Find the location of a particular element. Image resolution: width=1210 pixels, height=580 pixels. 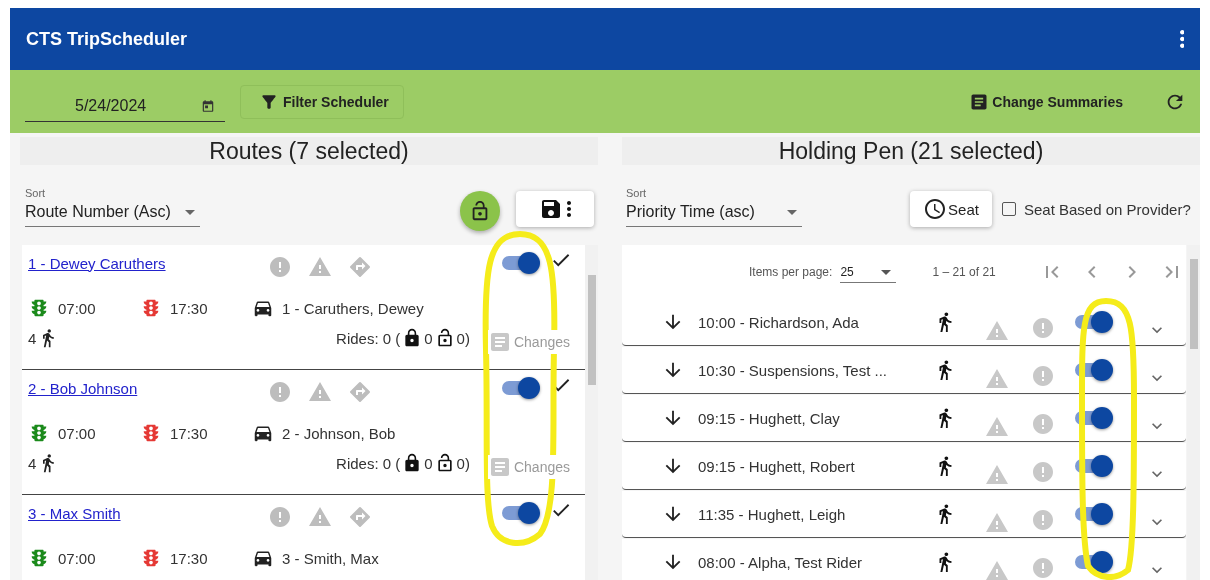

route-link: 2 - Bob Johnson is located at coordinates (148, 388).